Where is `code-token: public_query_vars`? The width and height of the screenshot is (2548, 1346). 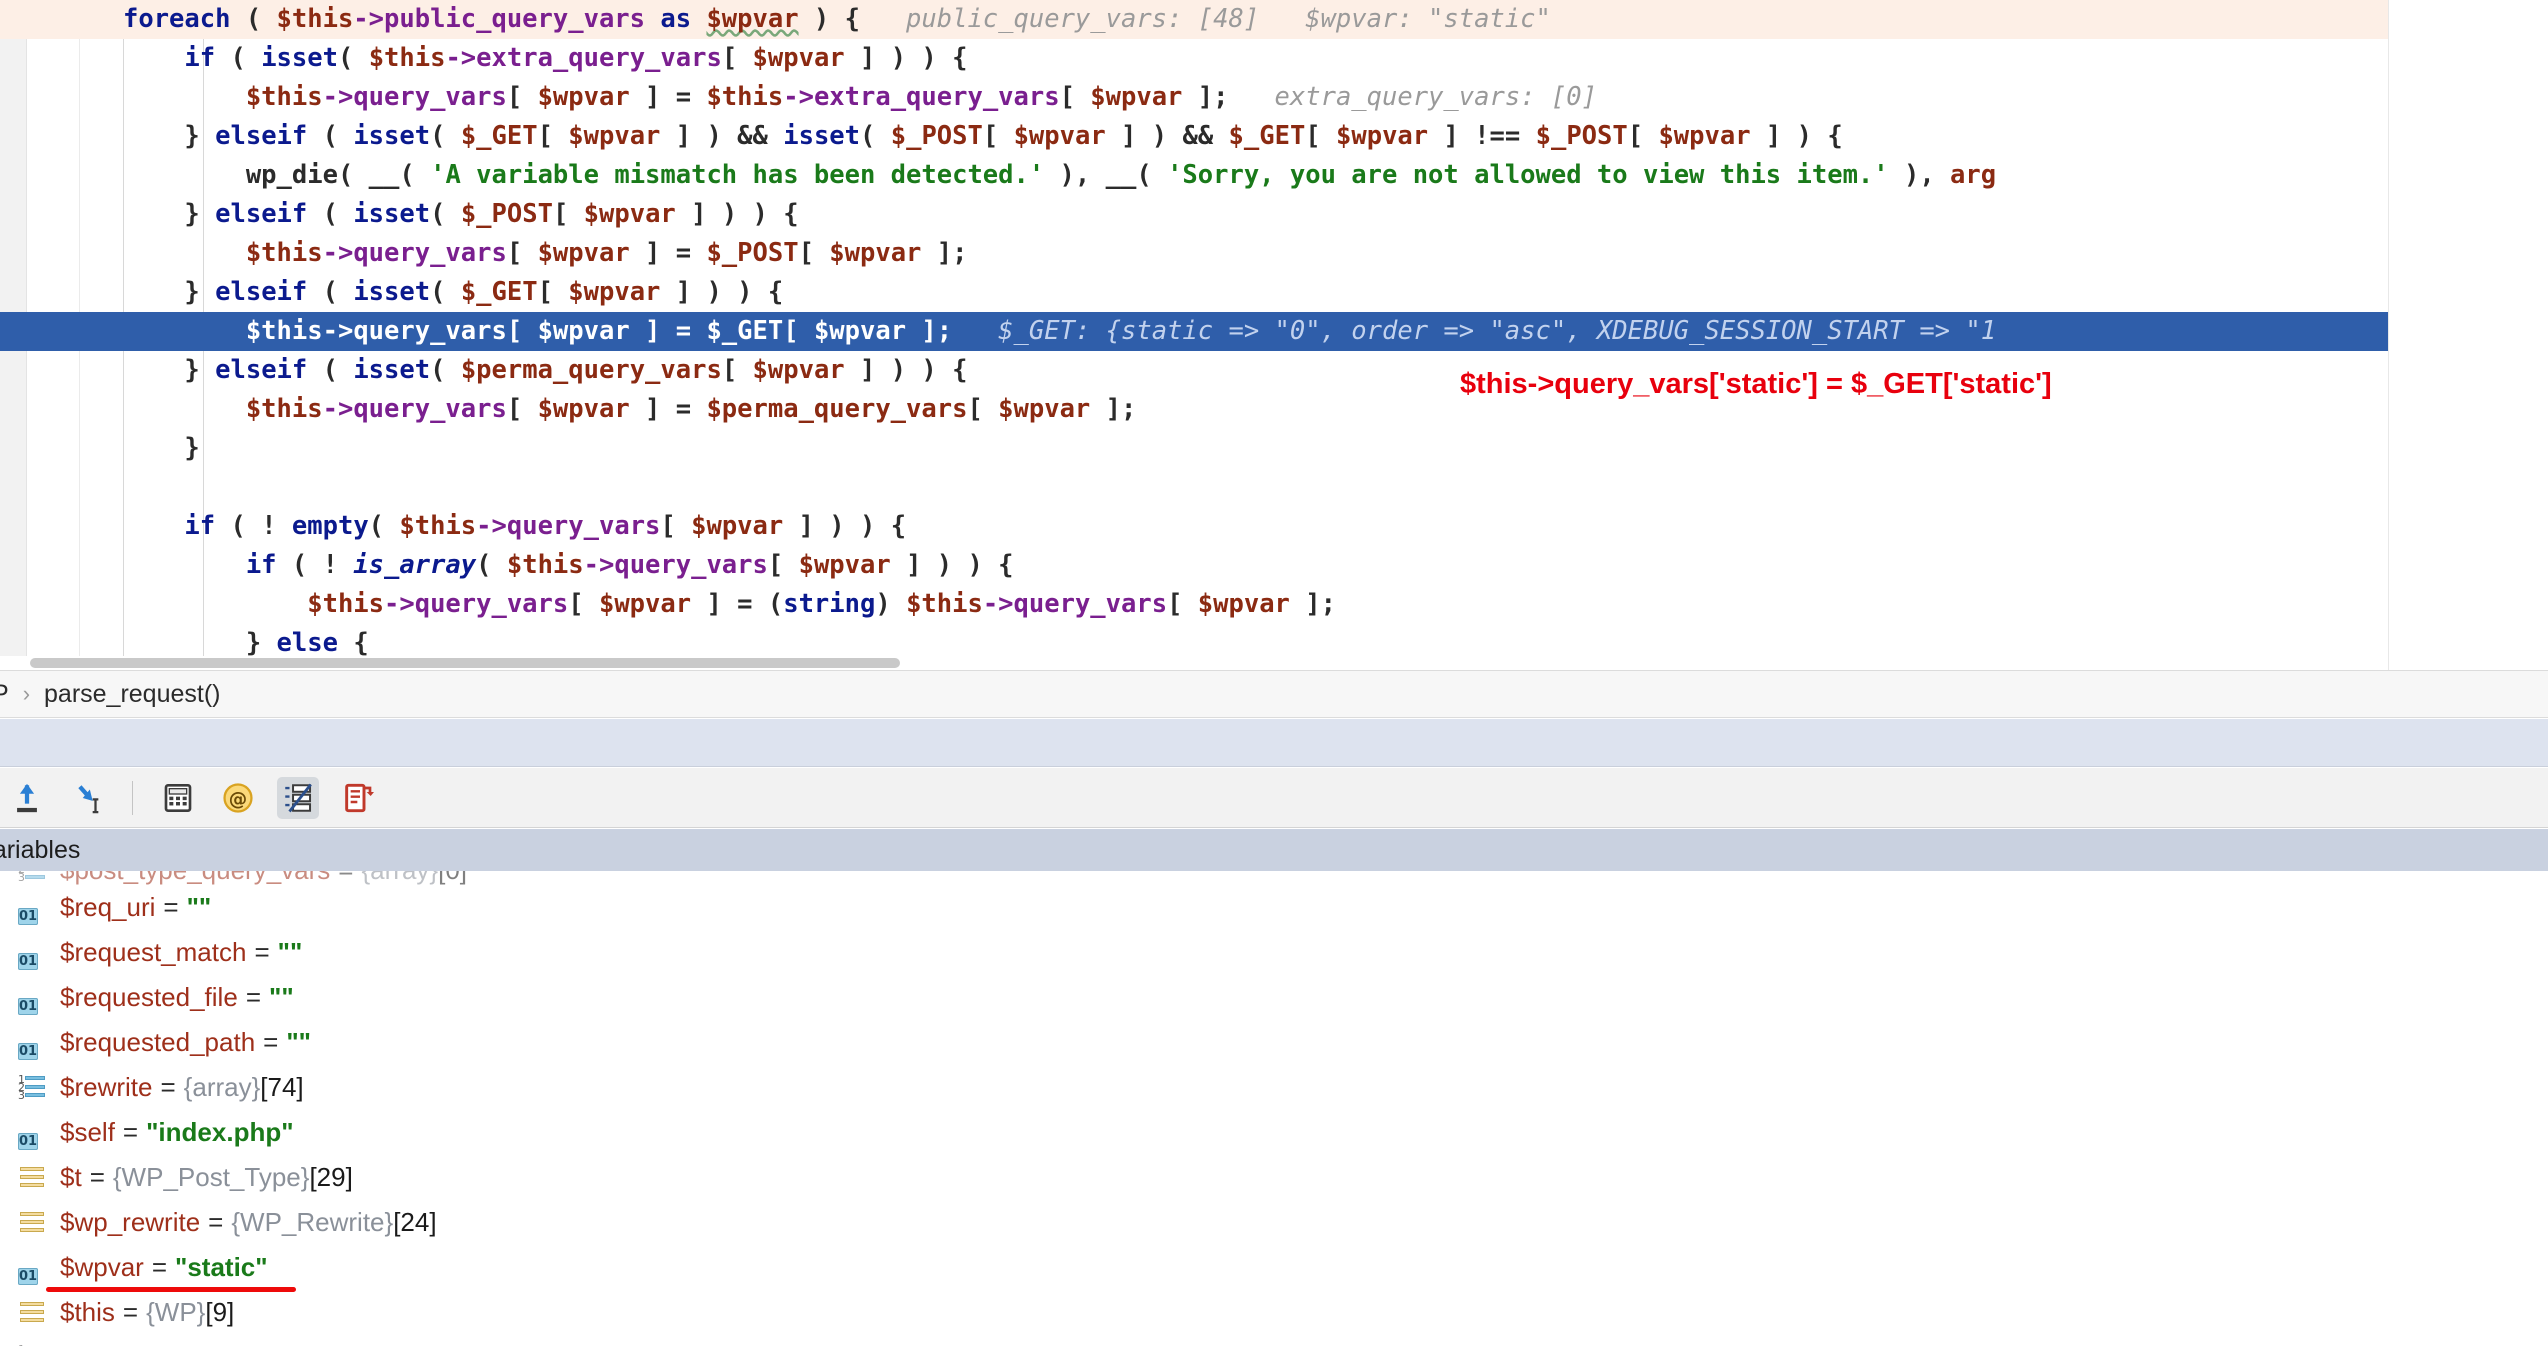
code-token: public_query_vars is located at coordinates (515, 19).